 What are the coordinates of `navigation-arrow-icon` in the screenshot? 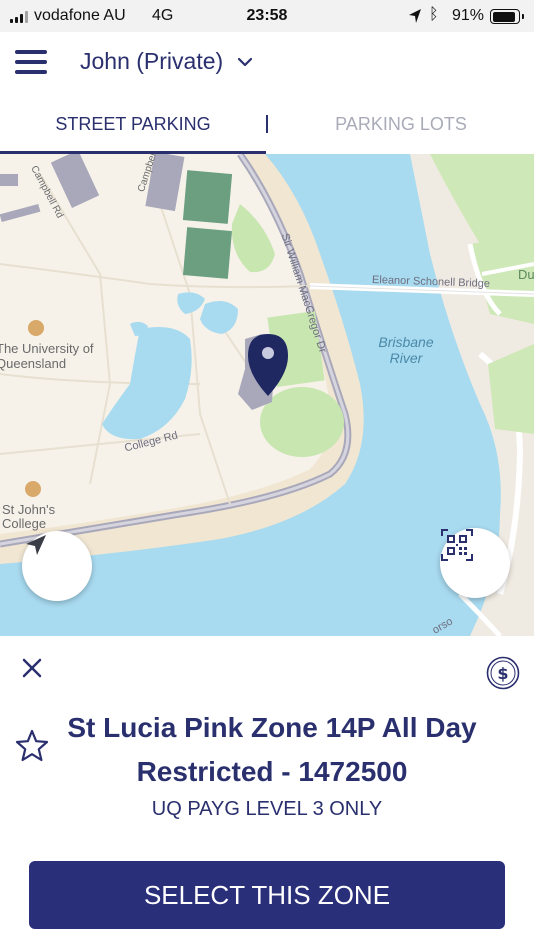 It's located at (36, 545).